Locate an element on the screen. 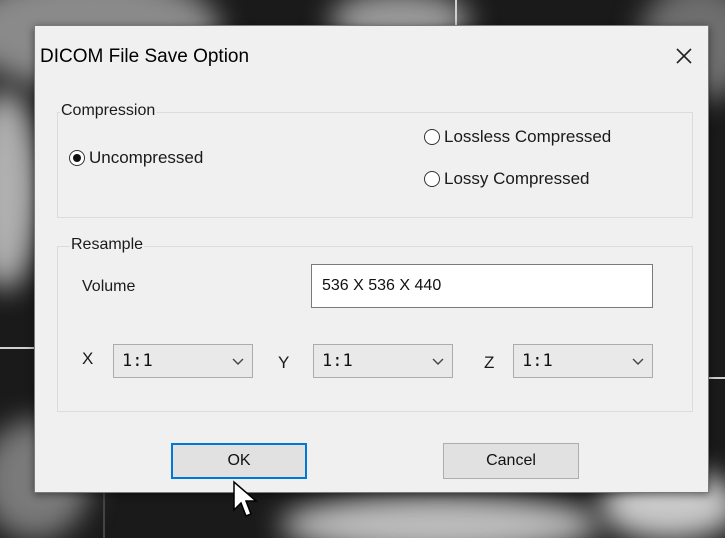 This screenshot has height=538, width=725. radio-lossy-compressed: Lossy Compressed is located at coordinates (507, 179).